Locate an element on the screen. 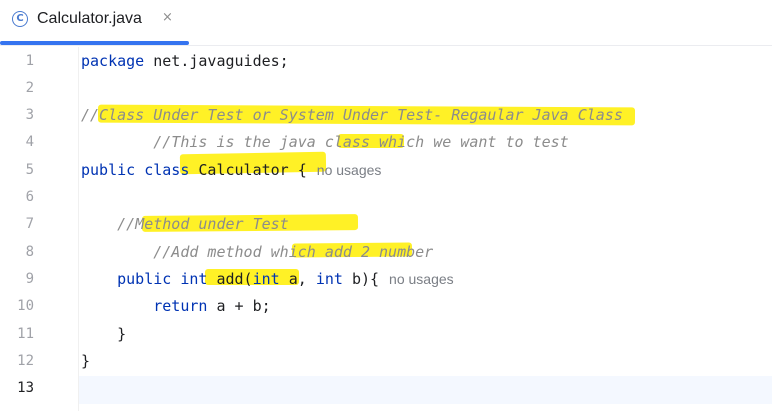  line-number: 2 is located at coordinates (17, 88).